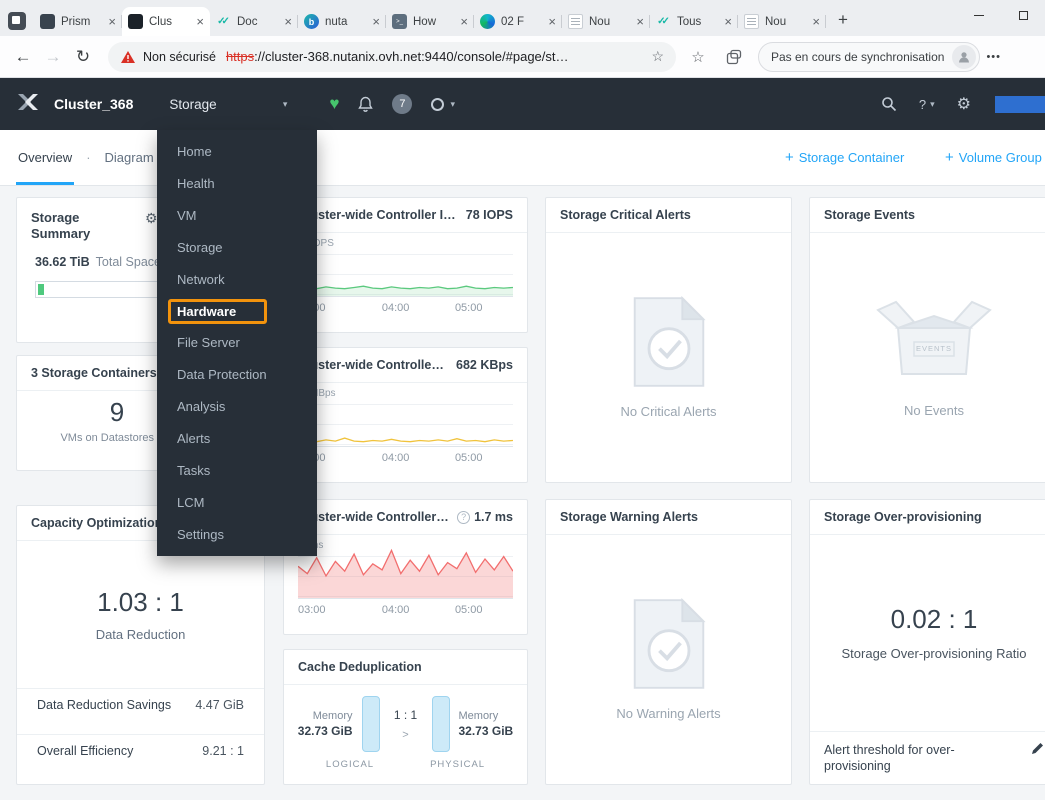 The height and width of the screenshot is (800, 1045). I want to click on menu-item-lcm: LCM, so click(237, 502).